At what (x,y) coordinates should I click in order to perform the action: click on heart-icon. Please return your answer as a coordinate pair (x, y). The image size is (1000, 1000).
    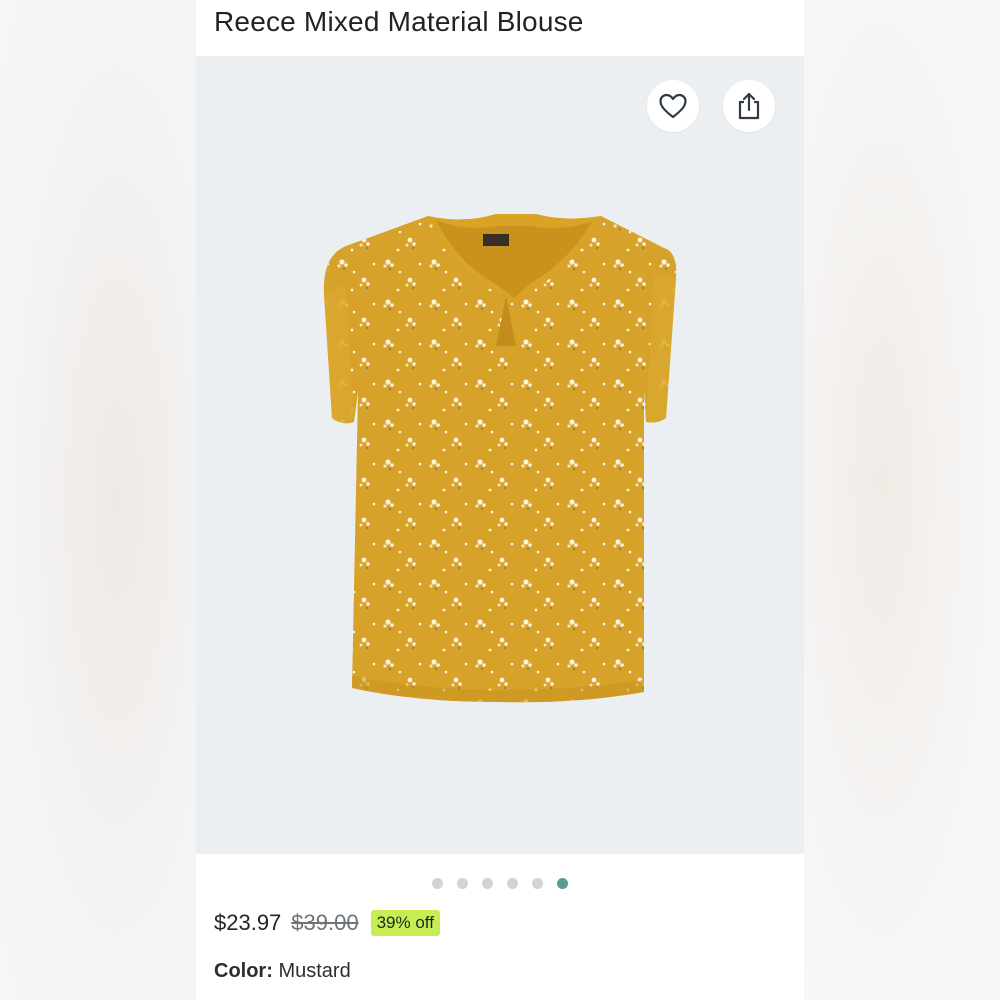
    Looking at the image, I should click on (673, 106).